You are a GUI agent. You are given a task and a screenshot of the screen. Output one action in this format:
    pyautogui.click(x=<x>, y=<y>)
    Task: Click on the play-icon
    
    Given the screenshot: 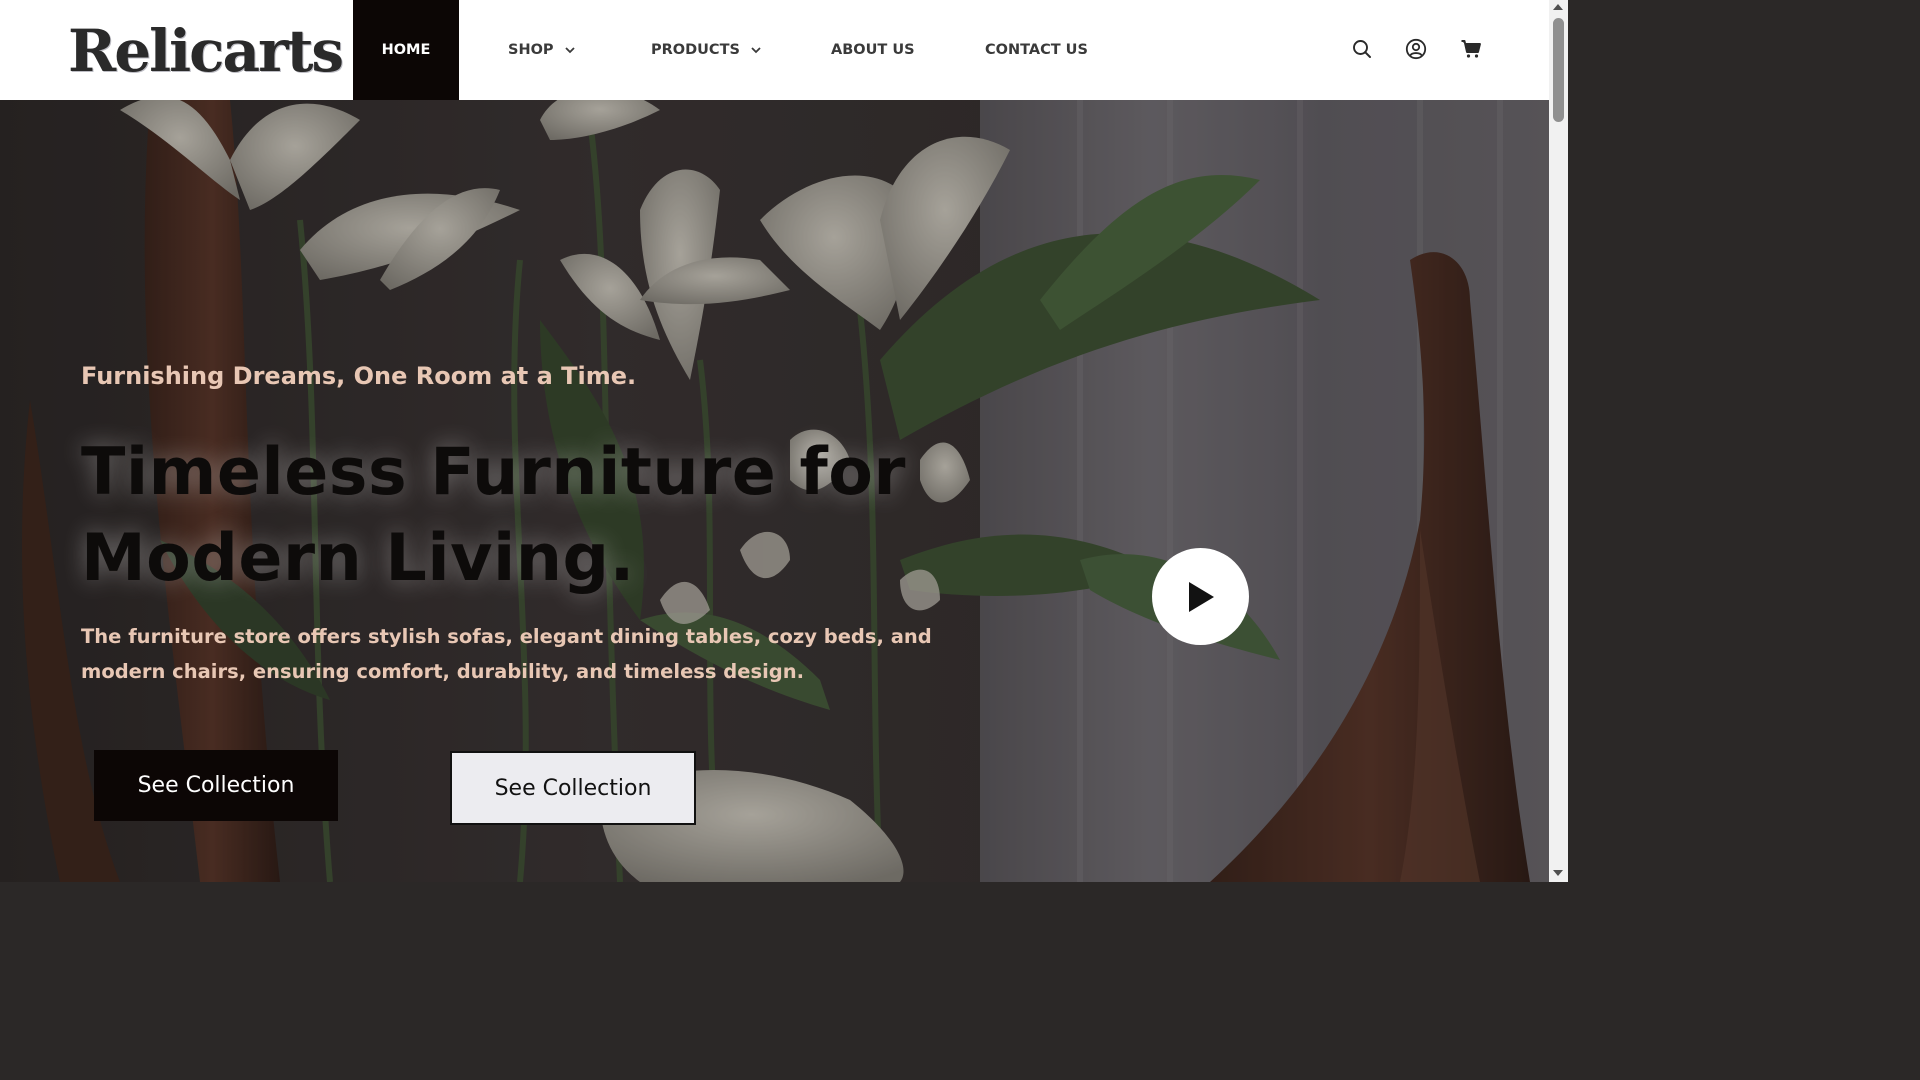 What is the action you would take?
    pyautogui.click(x=1201, y=596)
    